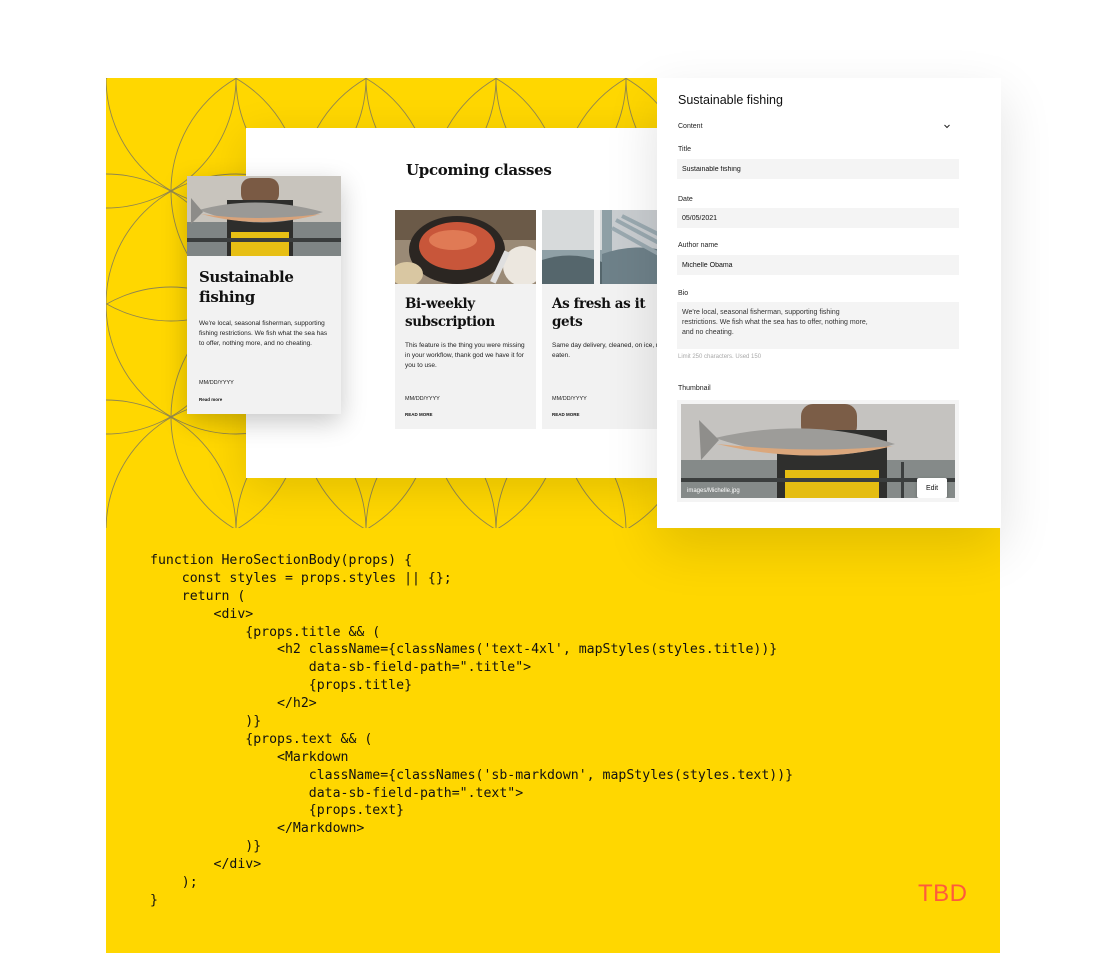 This screenshot has height=953, width=1116. What do you see at coordinates (257, 829) in the screenshot?
I see `code-line: </Markdown>` at bounding box center [257, 829].